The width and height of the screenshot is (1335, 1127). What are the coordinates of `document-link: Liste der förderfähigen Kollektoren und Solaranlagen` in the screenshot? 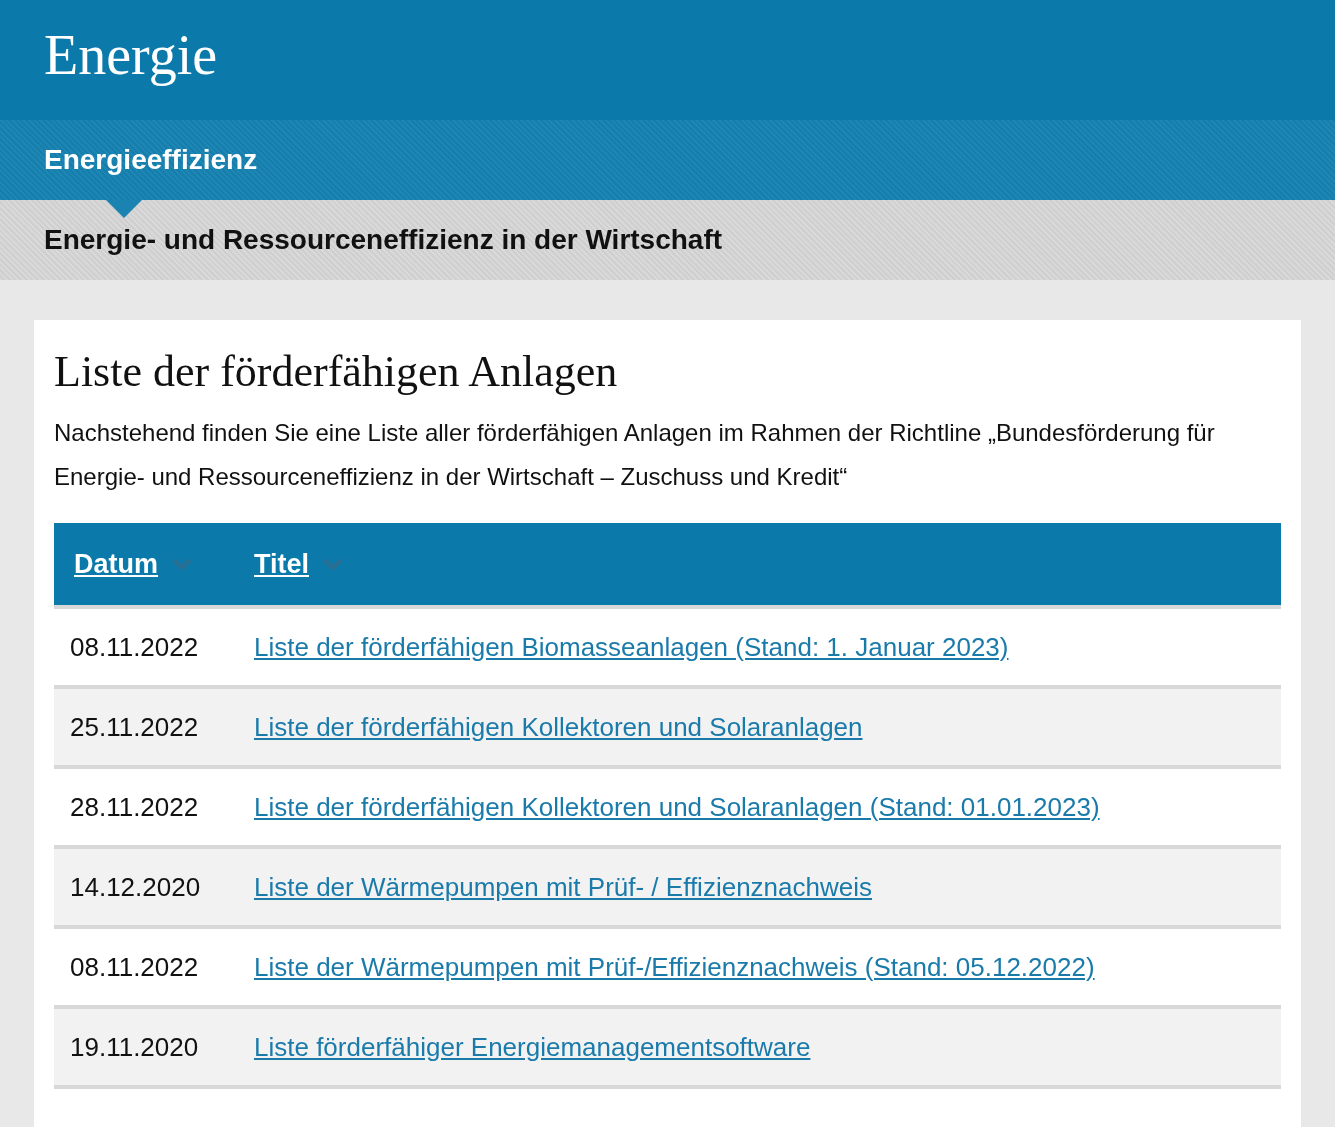 It's located at (558, 726).